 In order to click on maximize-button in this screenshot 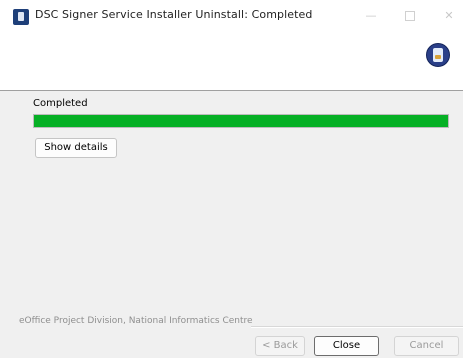, I will do `click(410, 16)`.